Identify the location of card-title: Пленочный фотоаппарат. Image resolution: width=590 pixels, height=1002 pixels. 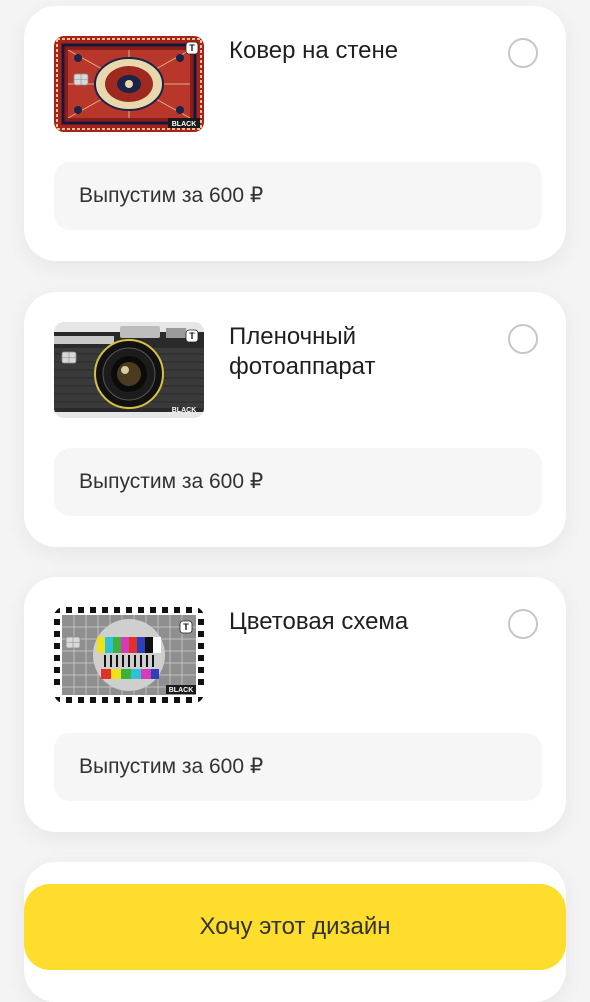
(302, 351).